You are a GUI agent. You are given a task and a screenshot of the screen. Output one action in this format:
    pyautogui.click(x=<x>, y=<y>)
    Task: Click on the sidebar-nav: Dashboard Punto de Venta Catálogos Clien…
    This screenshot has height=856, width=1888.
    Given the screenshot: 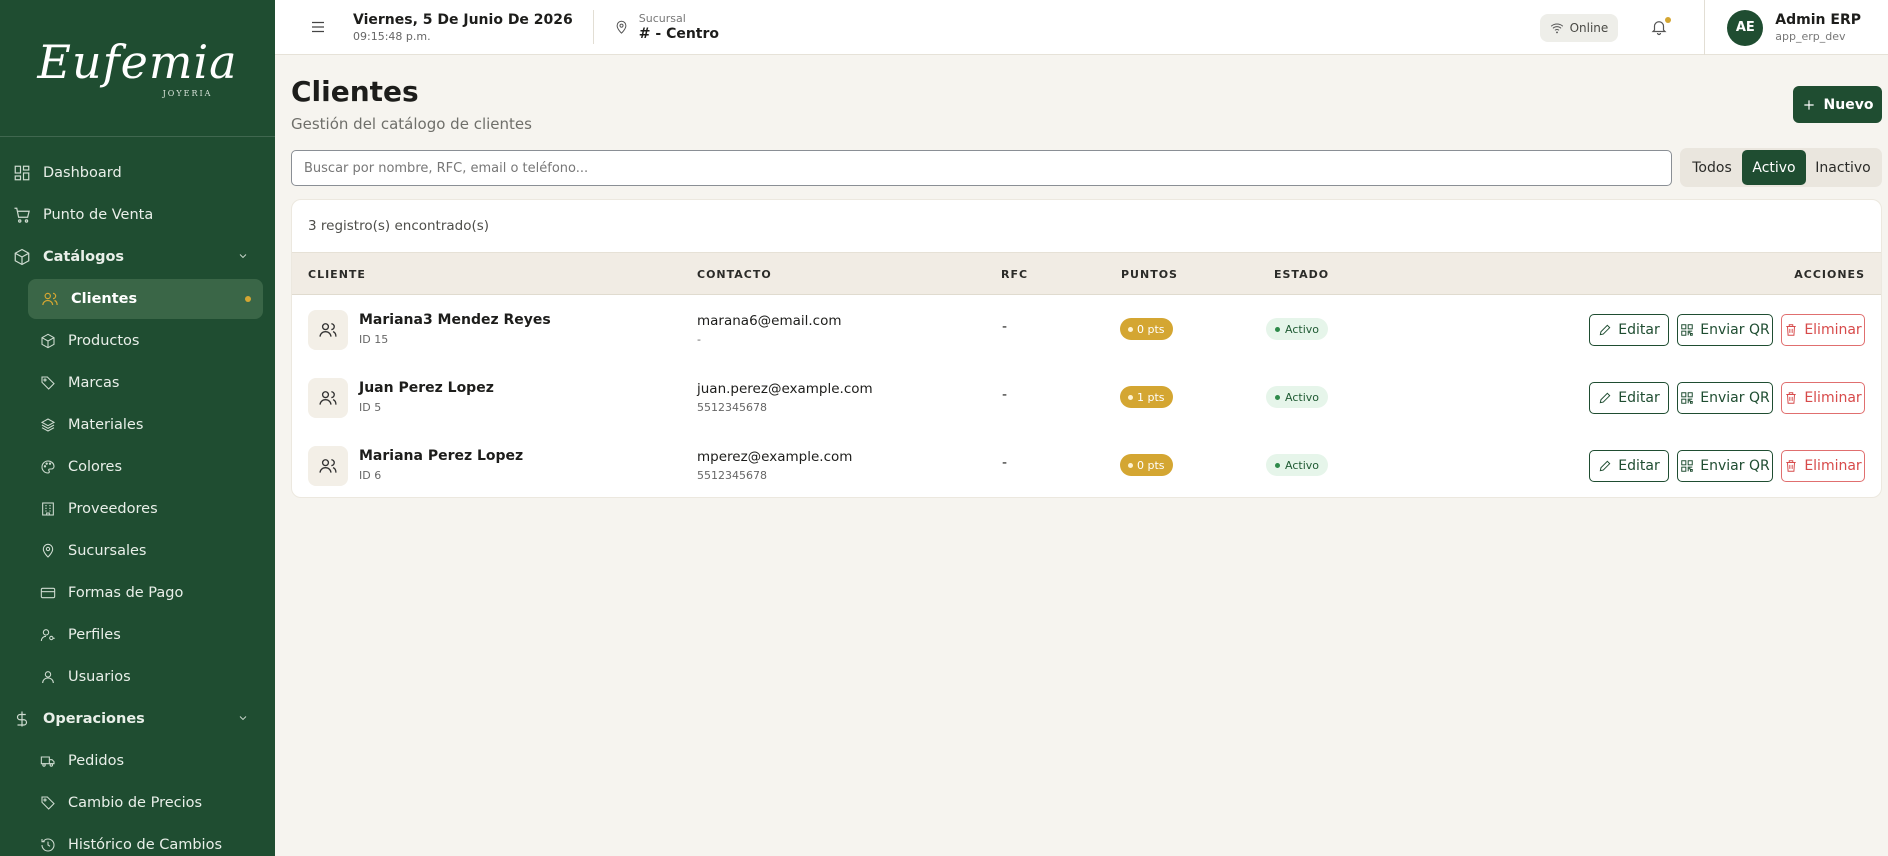 What is the action you would take?
    pyautogui.click(x=137, y=496)
    